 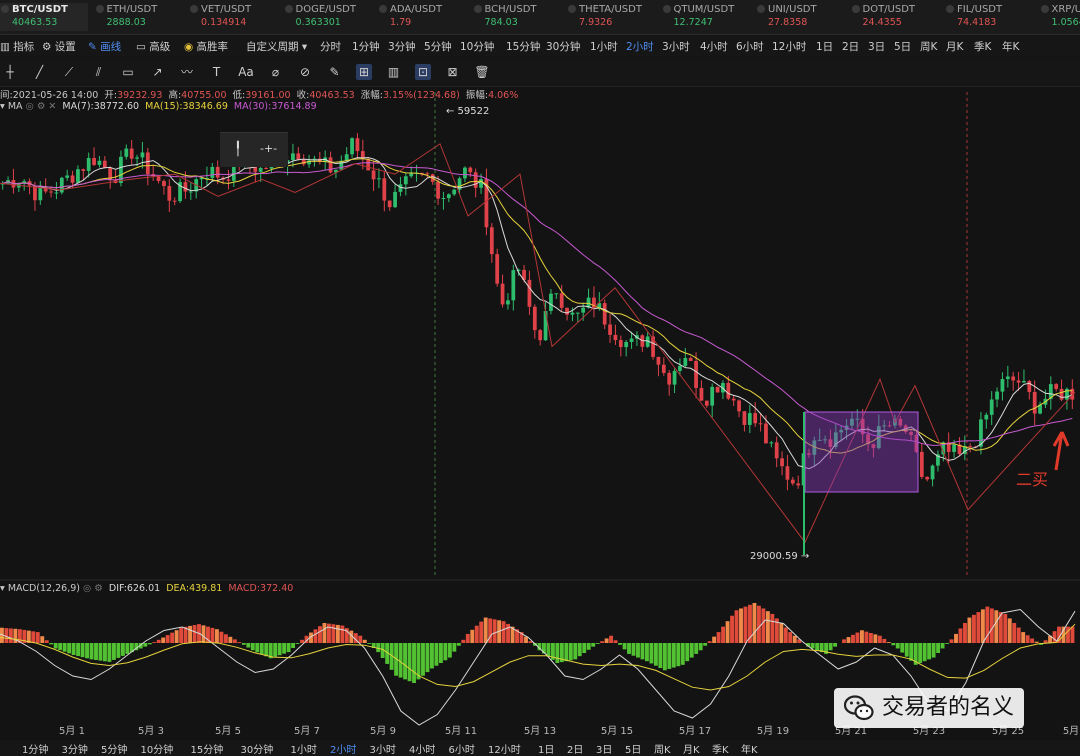 I want to click on footer-period-tab: 3小时, so click(x=383, y=748).